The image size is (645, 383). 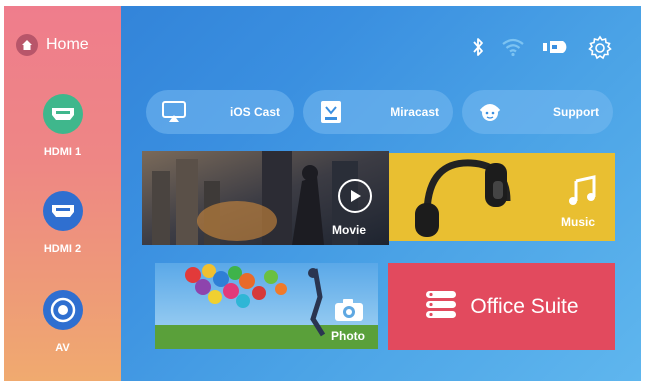 I want to click on music-label: Music, so click(x=578, y=222).